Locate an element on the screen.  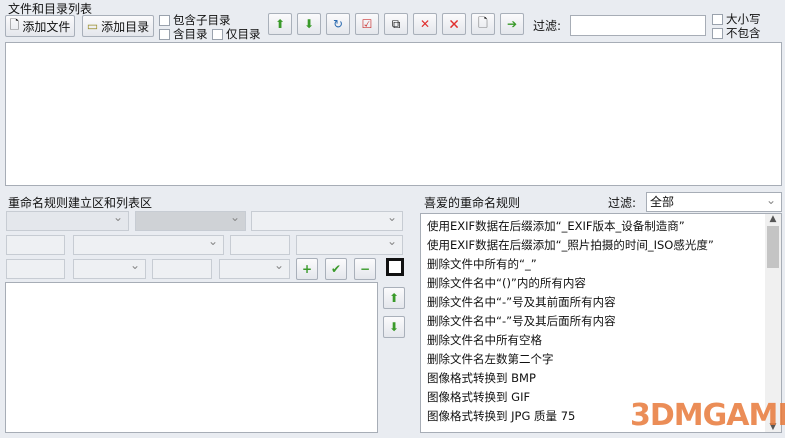
exclude-label: 不包含 is located at coordinates (743, 33).